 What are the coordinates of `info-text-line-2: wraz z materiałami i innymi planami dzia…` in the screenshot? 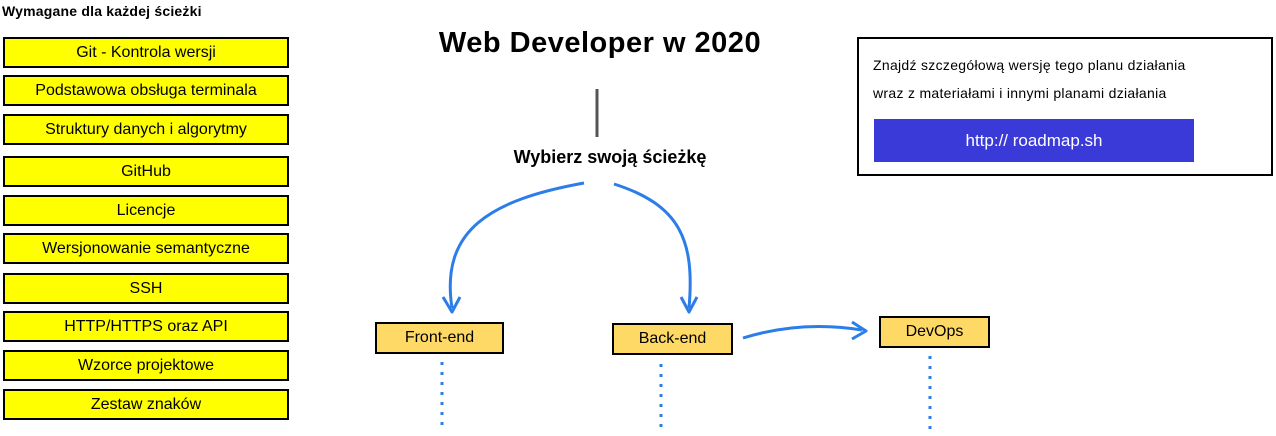 It's located at (1020, 93).